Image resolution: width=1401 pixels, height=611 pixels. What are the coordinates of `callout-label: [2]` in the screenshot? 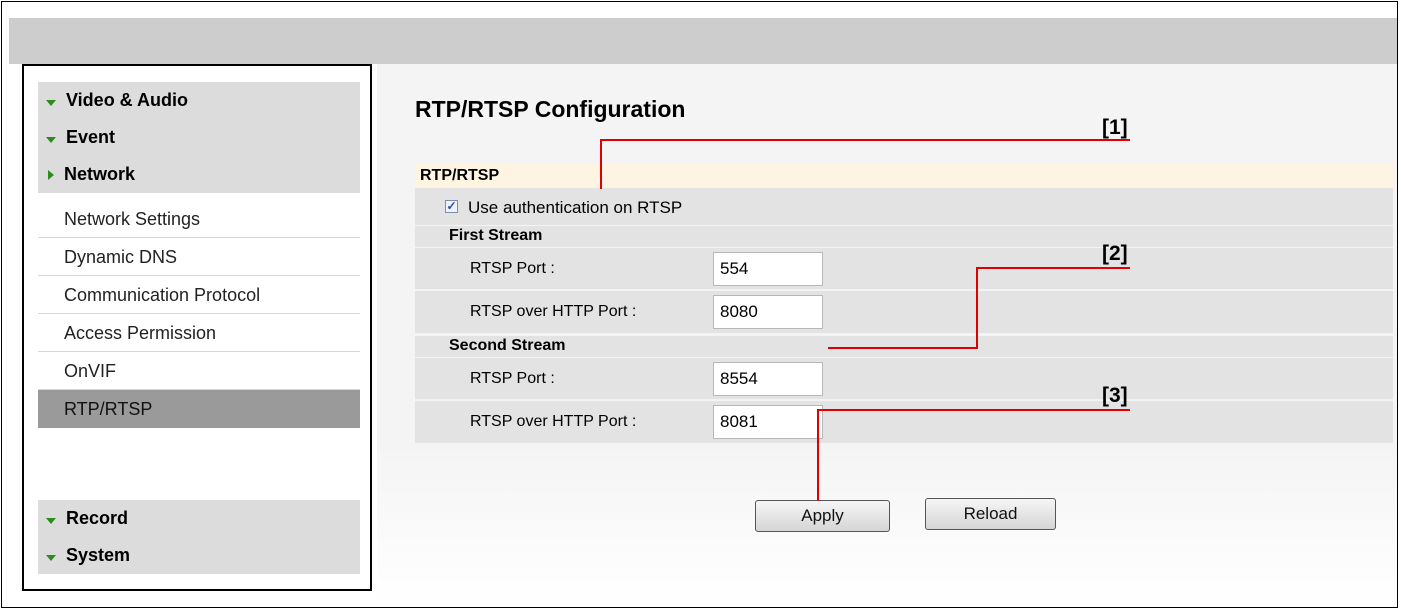 It's located at (1115, 253).